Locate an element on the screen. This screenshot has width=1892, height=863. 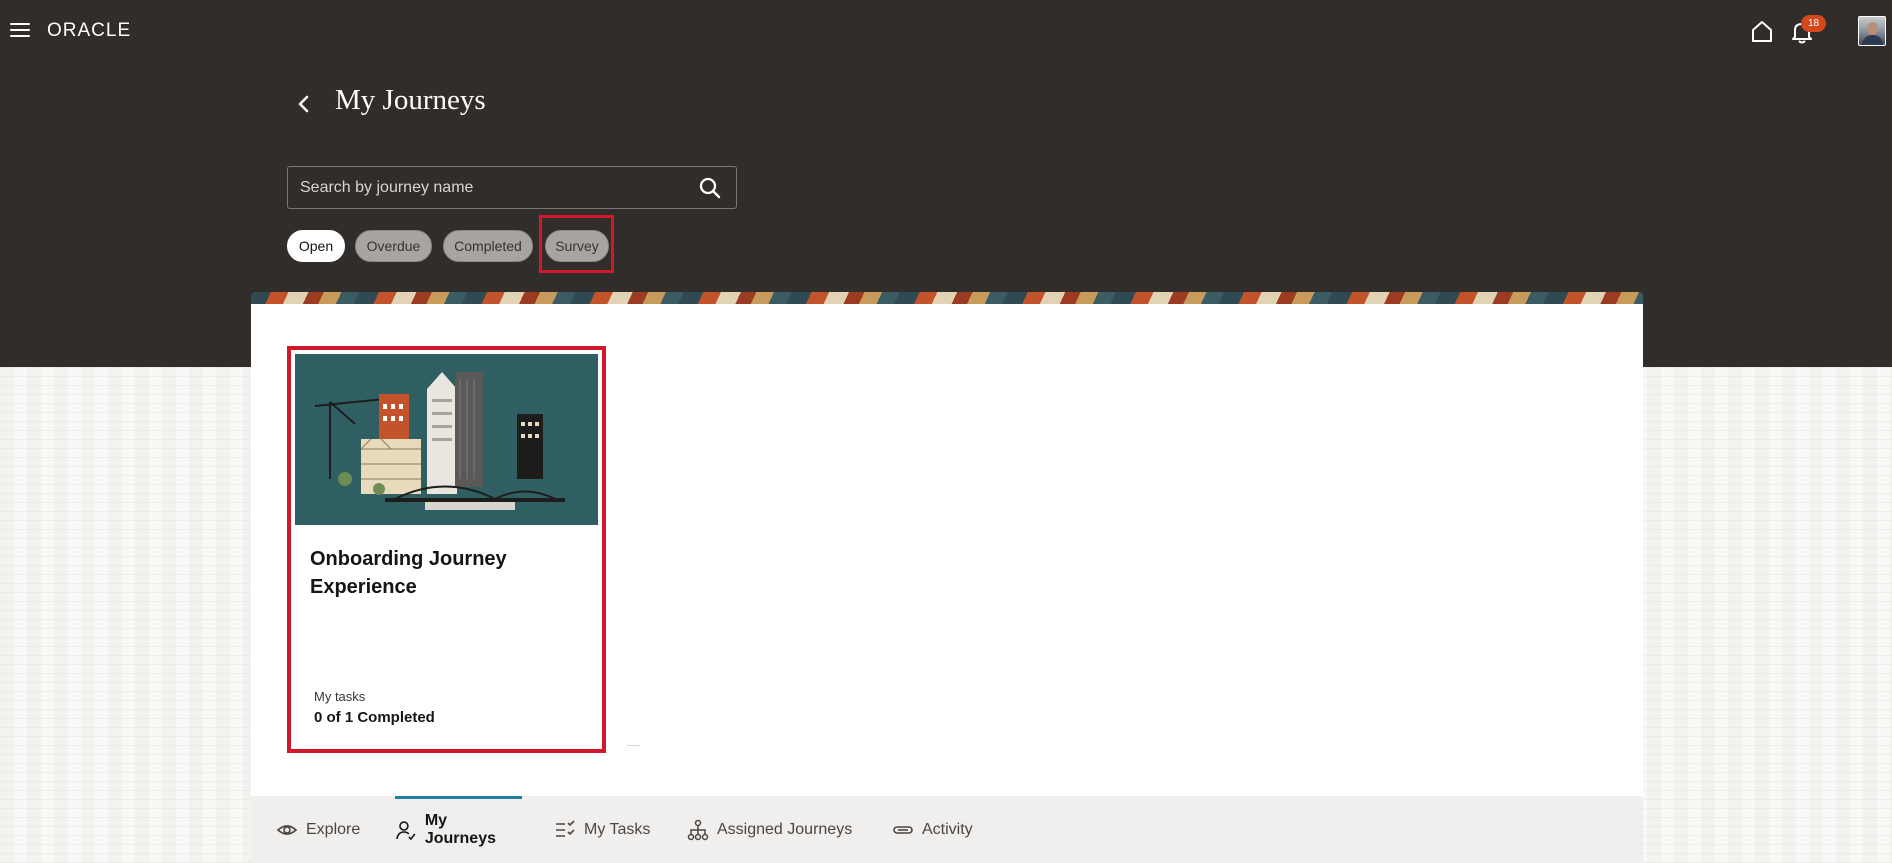
tab-my-tasks-label: My Tasks is located at coordinates (617, 829).